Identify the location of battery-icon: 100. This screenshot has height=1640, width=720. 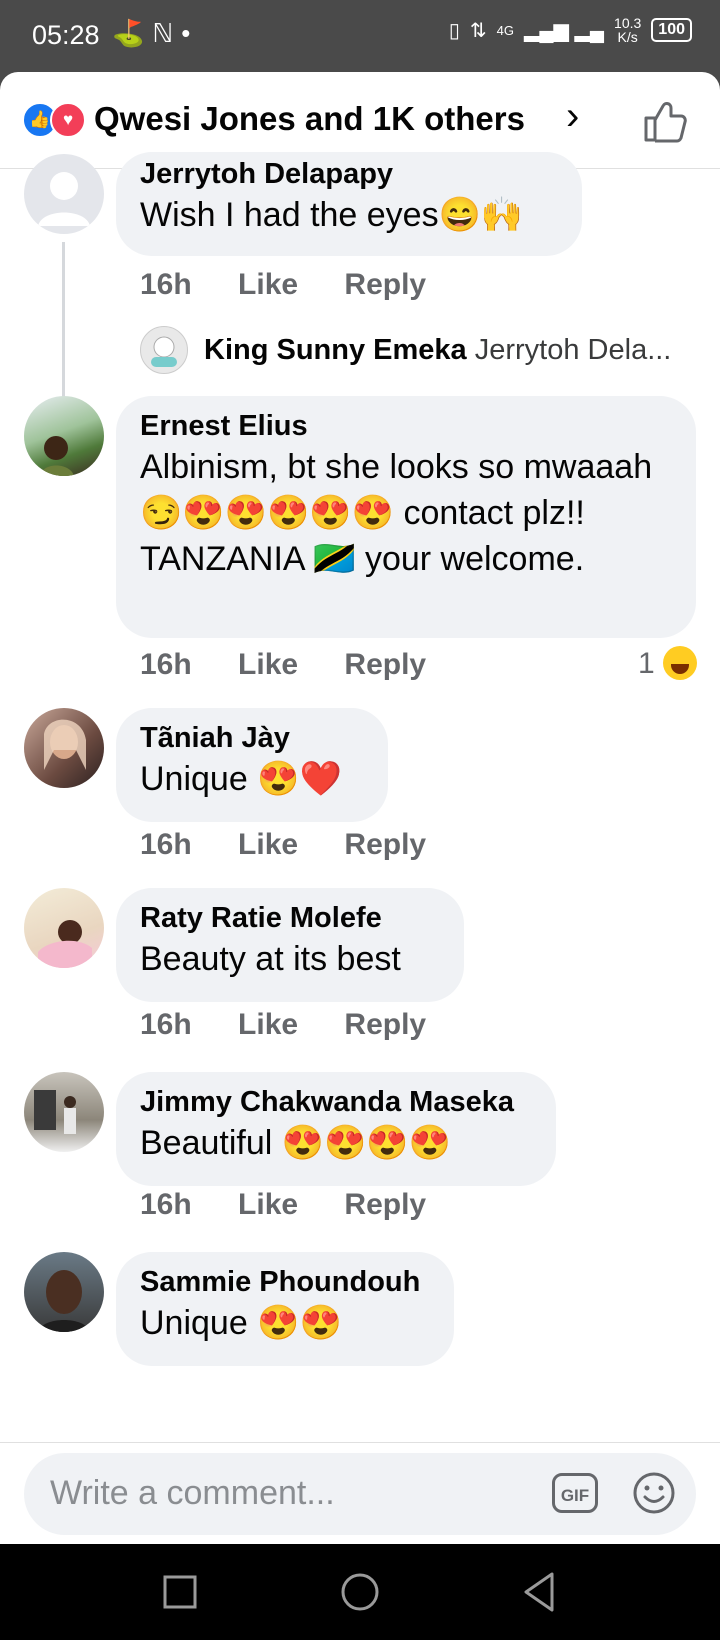
(671, 30).